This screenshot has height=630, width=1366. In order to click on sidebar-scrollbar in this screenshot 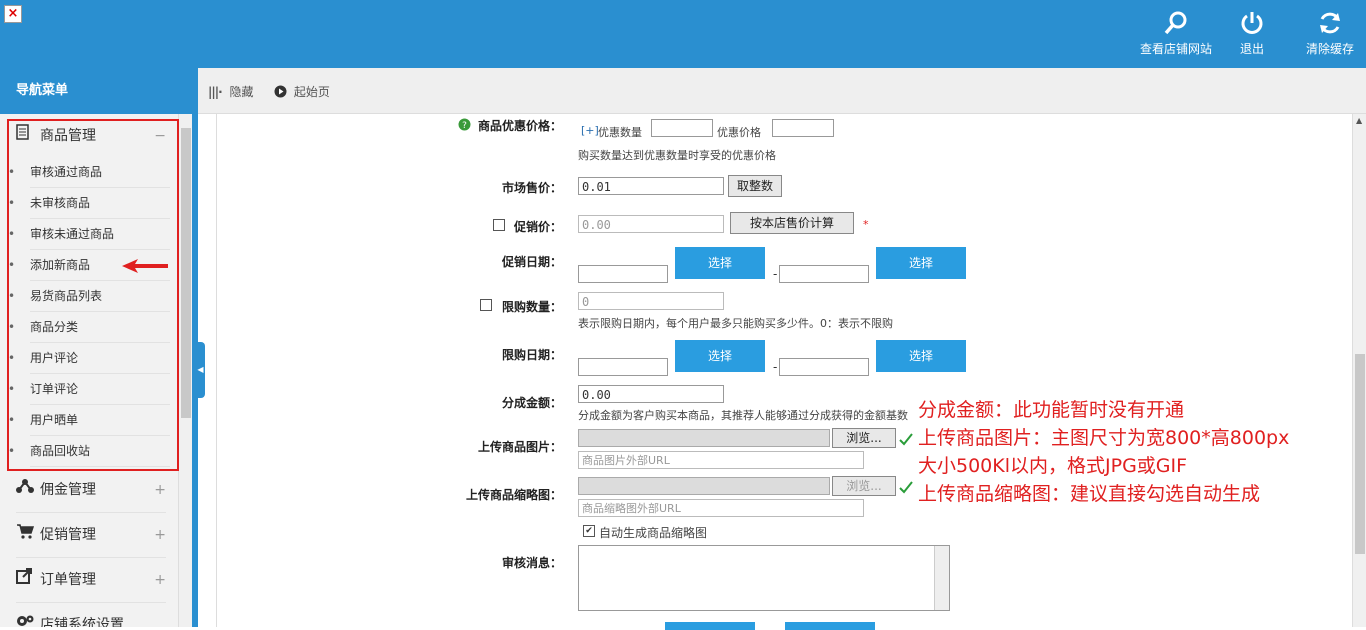, I will do `click(185, 370)`.